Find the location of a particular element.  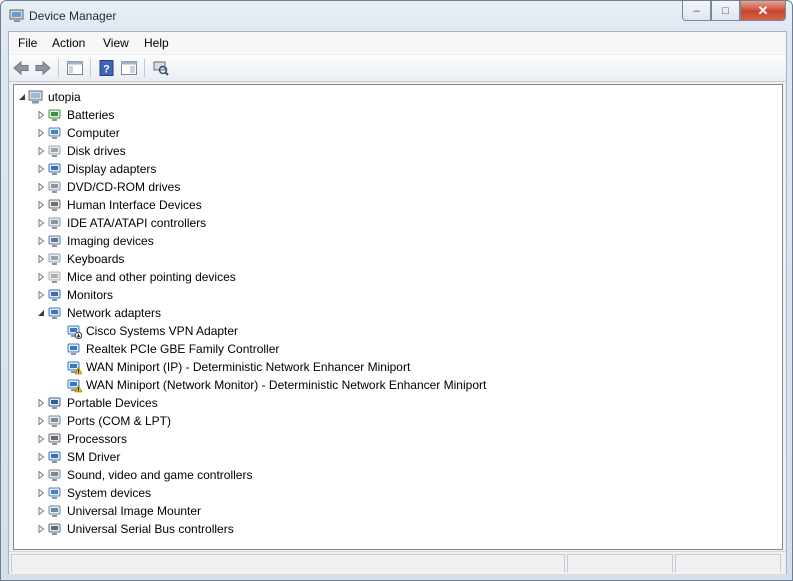

tree-category-item: IDE ATA/ATAPI controllers is located at coordinates (394, 223).